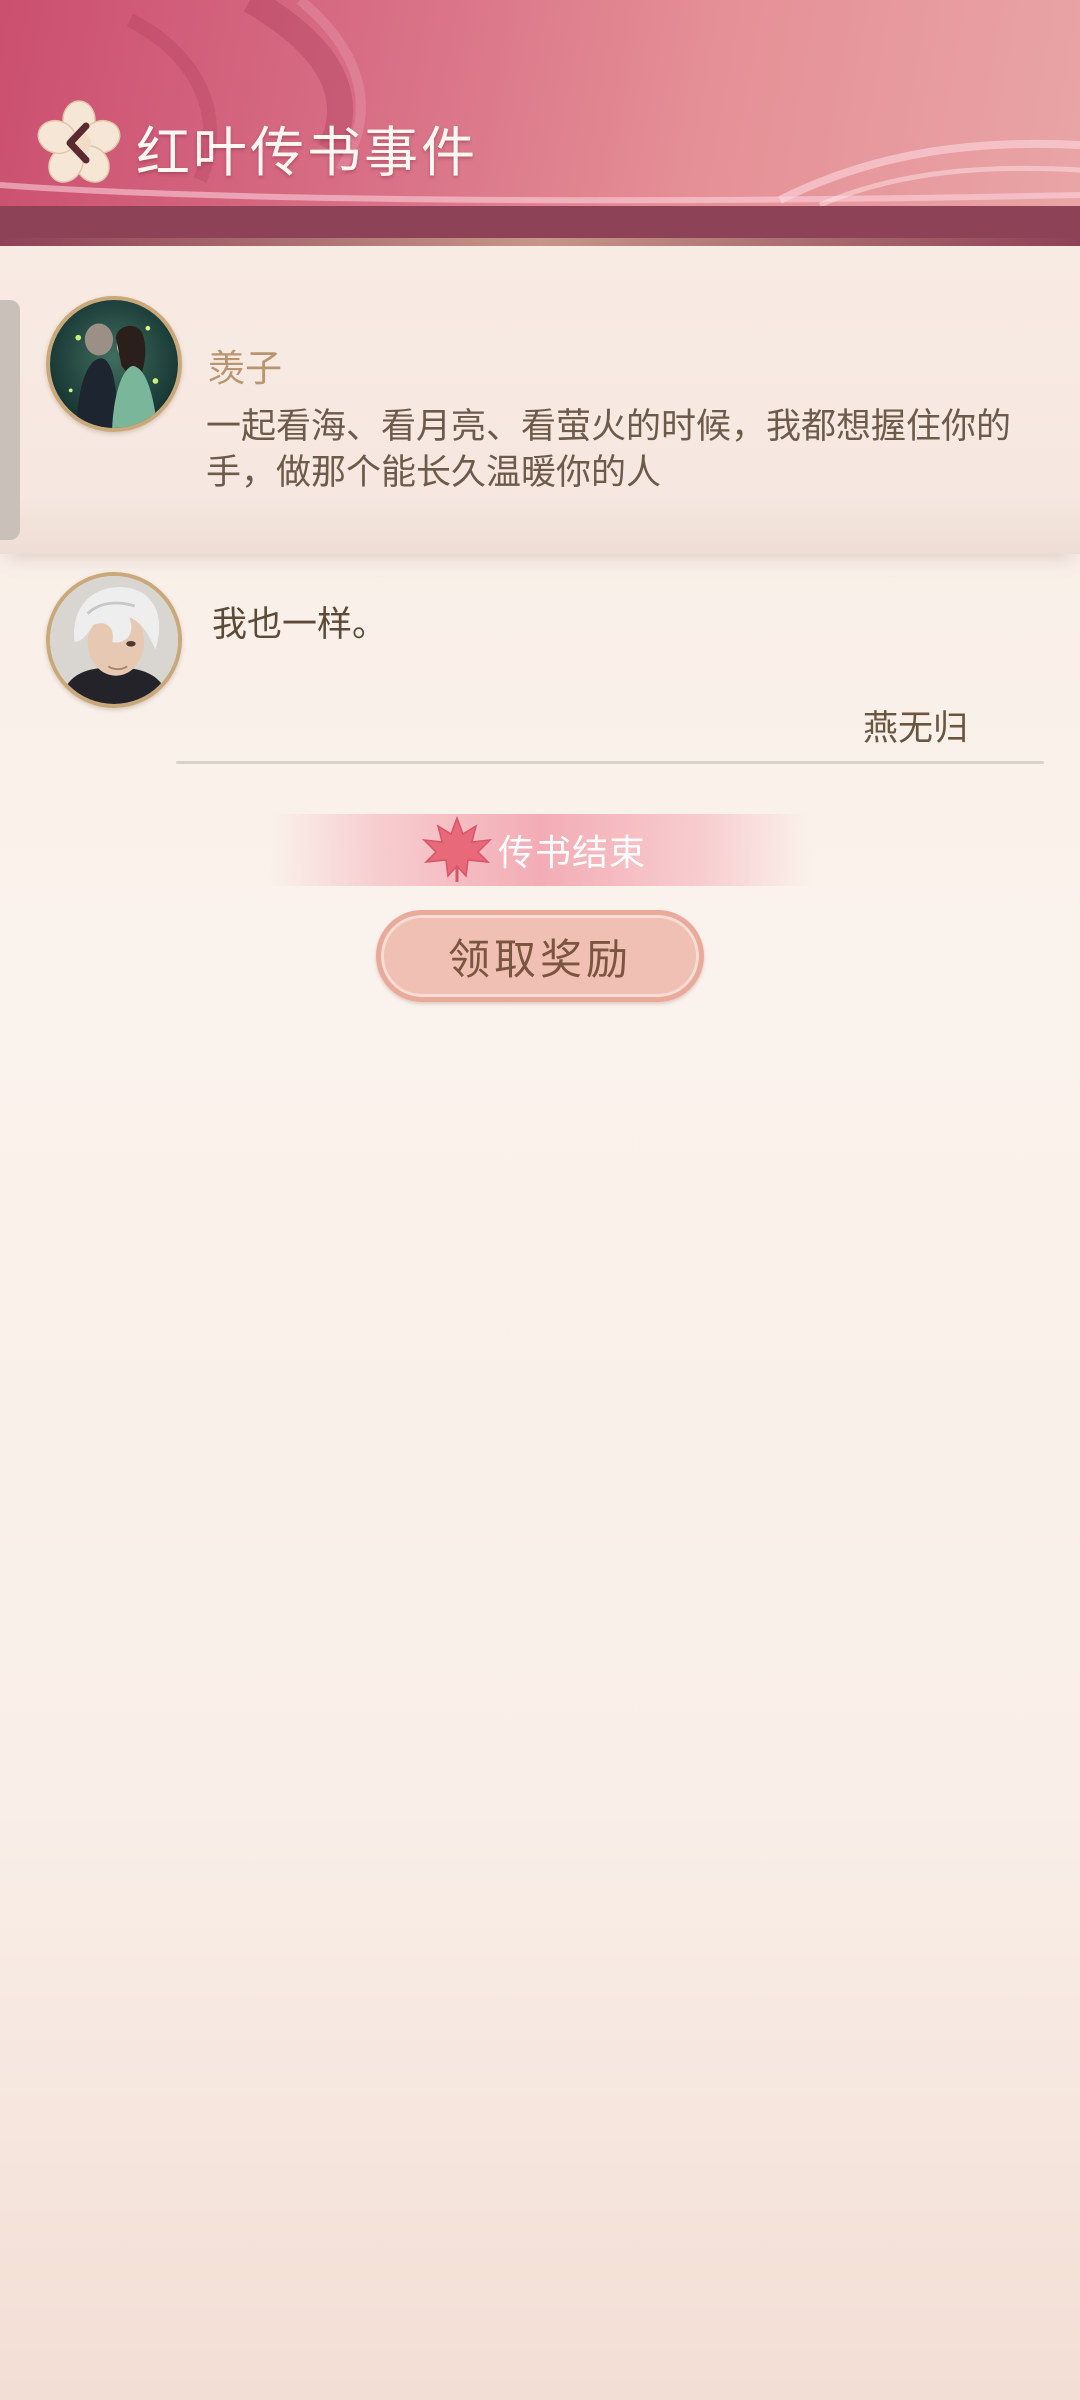 The image size is (1080, 2400). What do you see at coordinates (609, 450) in the screenshot?
I see `message-text: 一起看海、看月亮、看萤火的时候，我都想握住你的手，做那个能长久温暖你的人` at bounding box center [609, 450].